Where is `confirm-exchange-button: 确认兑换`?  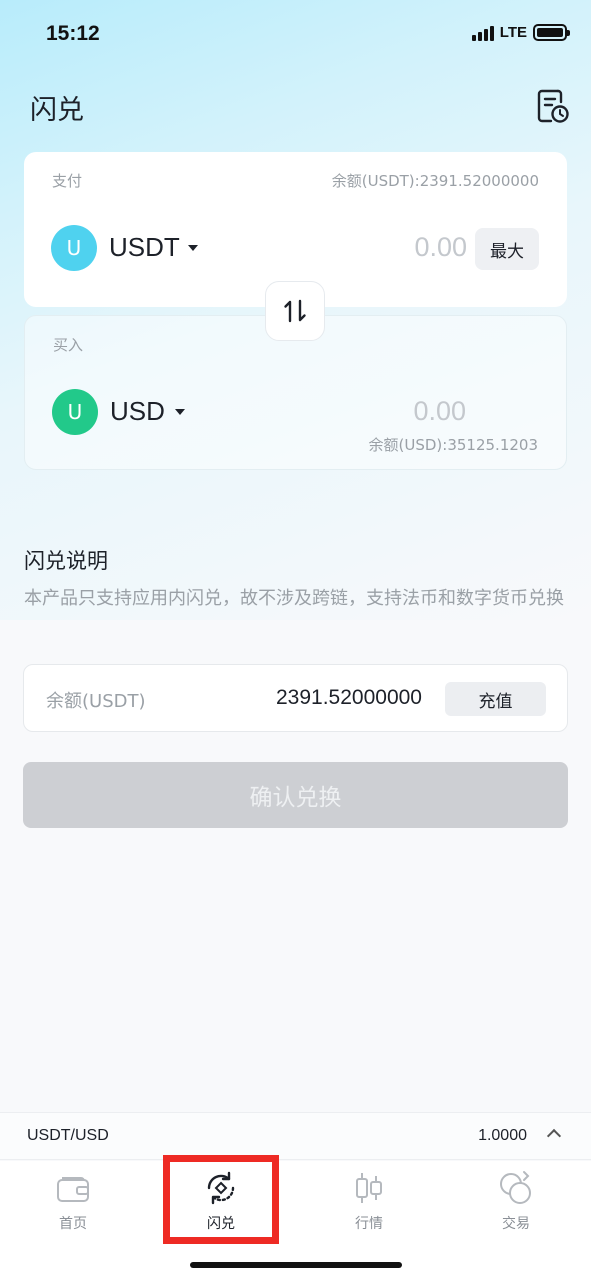 confirm-exchange-button: 确认兑换 is located at coordinates (295, 795).